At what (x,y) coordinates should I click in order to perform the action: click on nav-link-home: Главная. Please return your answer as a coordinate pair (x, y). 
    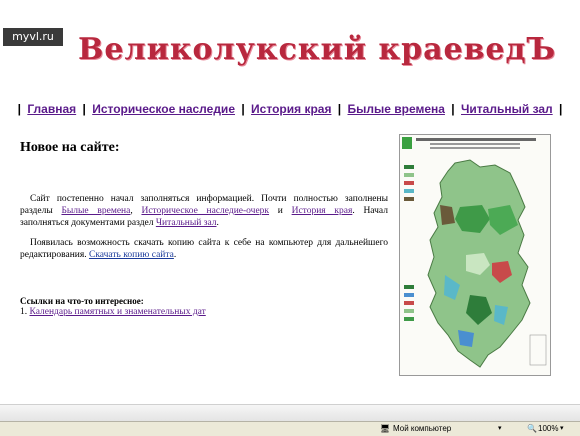
    Looking at the image, I should click on (51, 109).